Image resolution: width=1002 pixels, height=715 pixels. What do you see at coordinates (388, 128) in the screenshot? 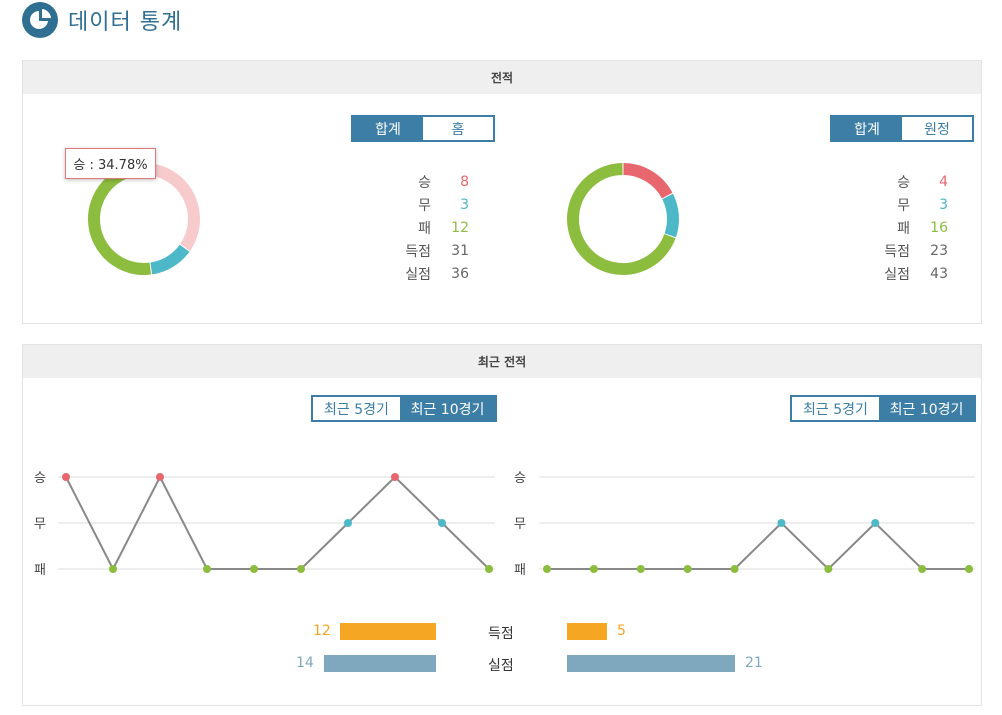
I see `tab-total-left: 합계` at bounding box center [388, 128].